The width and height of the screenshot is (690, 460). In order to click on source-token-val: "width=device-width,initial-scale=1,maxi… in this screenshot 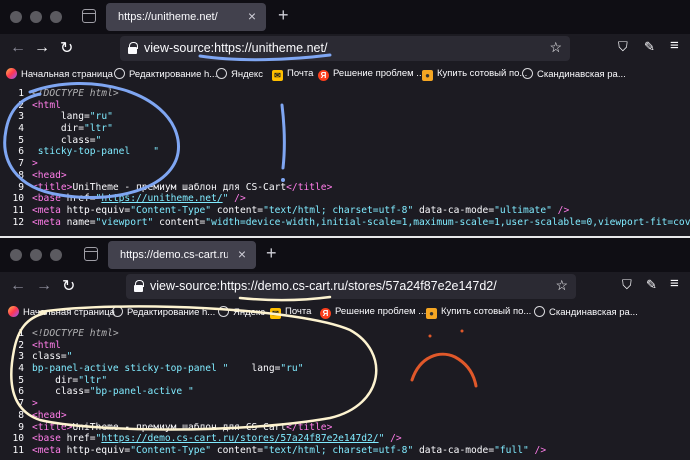, I will do `click(447, 222)`.